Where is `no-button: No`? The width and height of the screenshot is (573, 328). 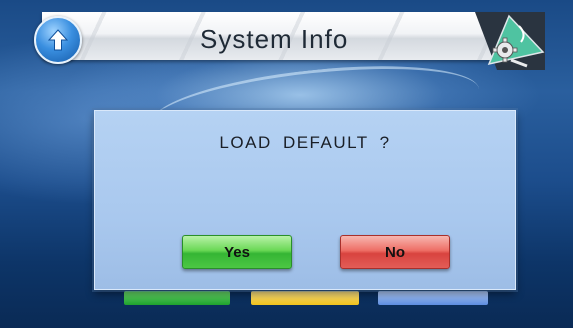
no-button: No is located at coordinates (395, 252).